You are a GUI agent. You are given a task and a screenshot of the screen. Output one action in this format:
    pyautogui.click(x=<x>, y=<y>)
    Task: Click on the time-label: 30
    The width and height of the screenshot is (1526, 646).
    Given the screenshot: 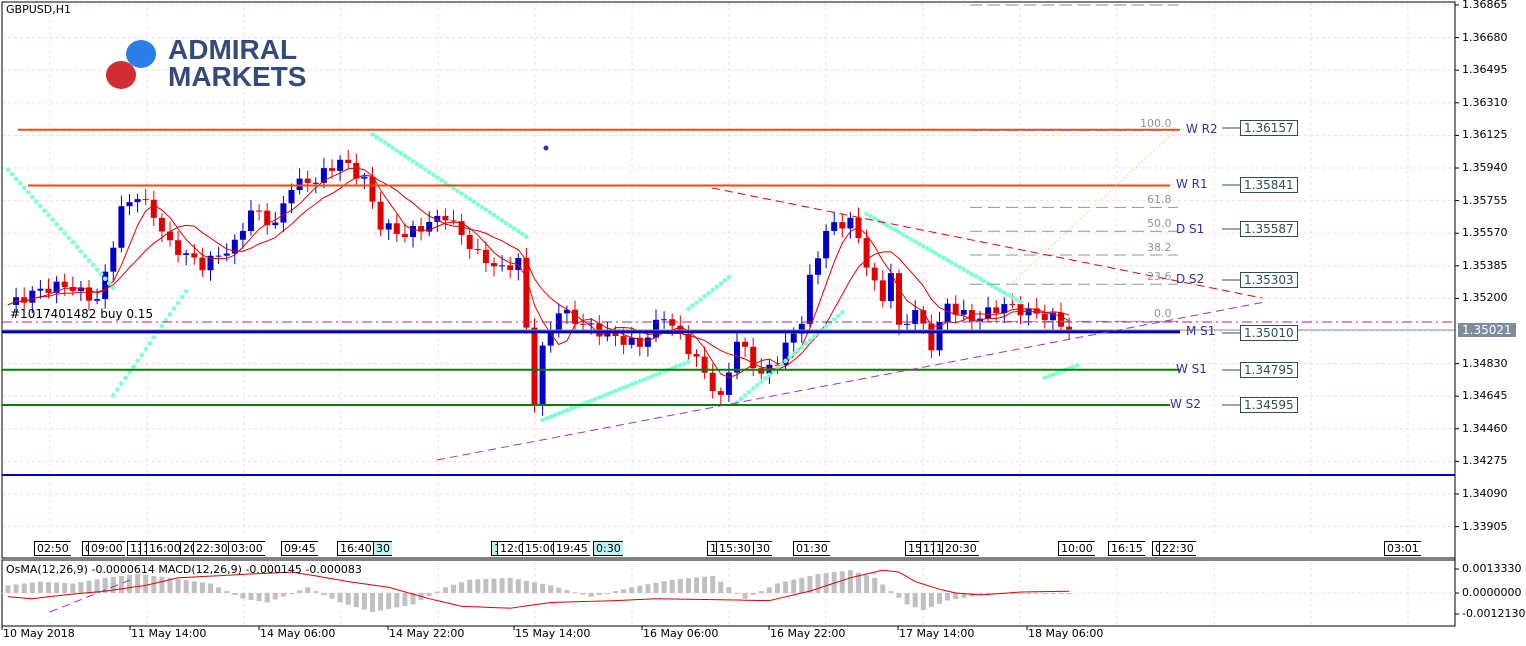 What is the action you would take?
    pyautogui.click(x=762, y=548)
    